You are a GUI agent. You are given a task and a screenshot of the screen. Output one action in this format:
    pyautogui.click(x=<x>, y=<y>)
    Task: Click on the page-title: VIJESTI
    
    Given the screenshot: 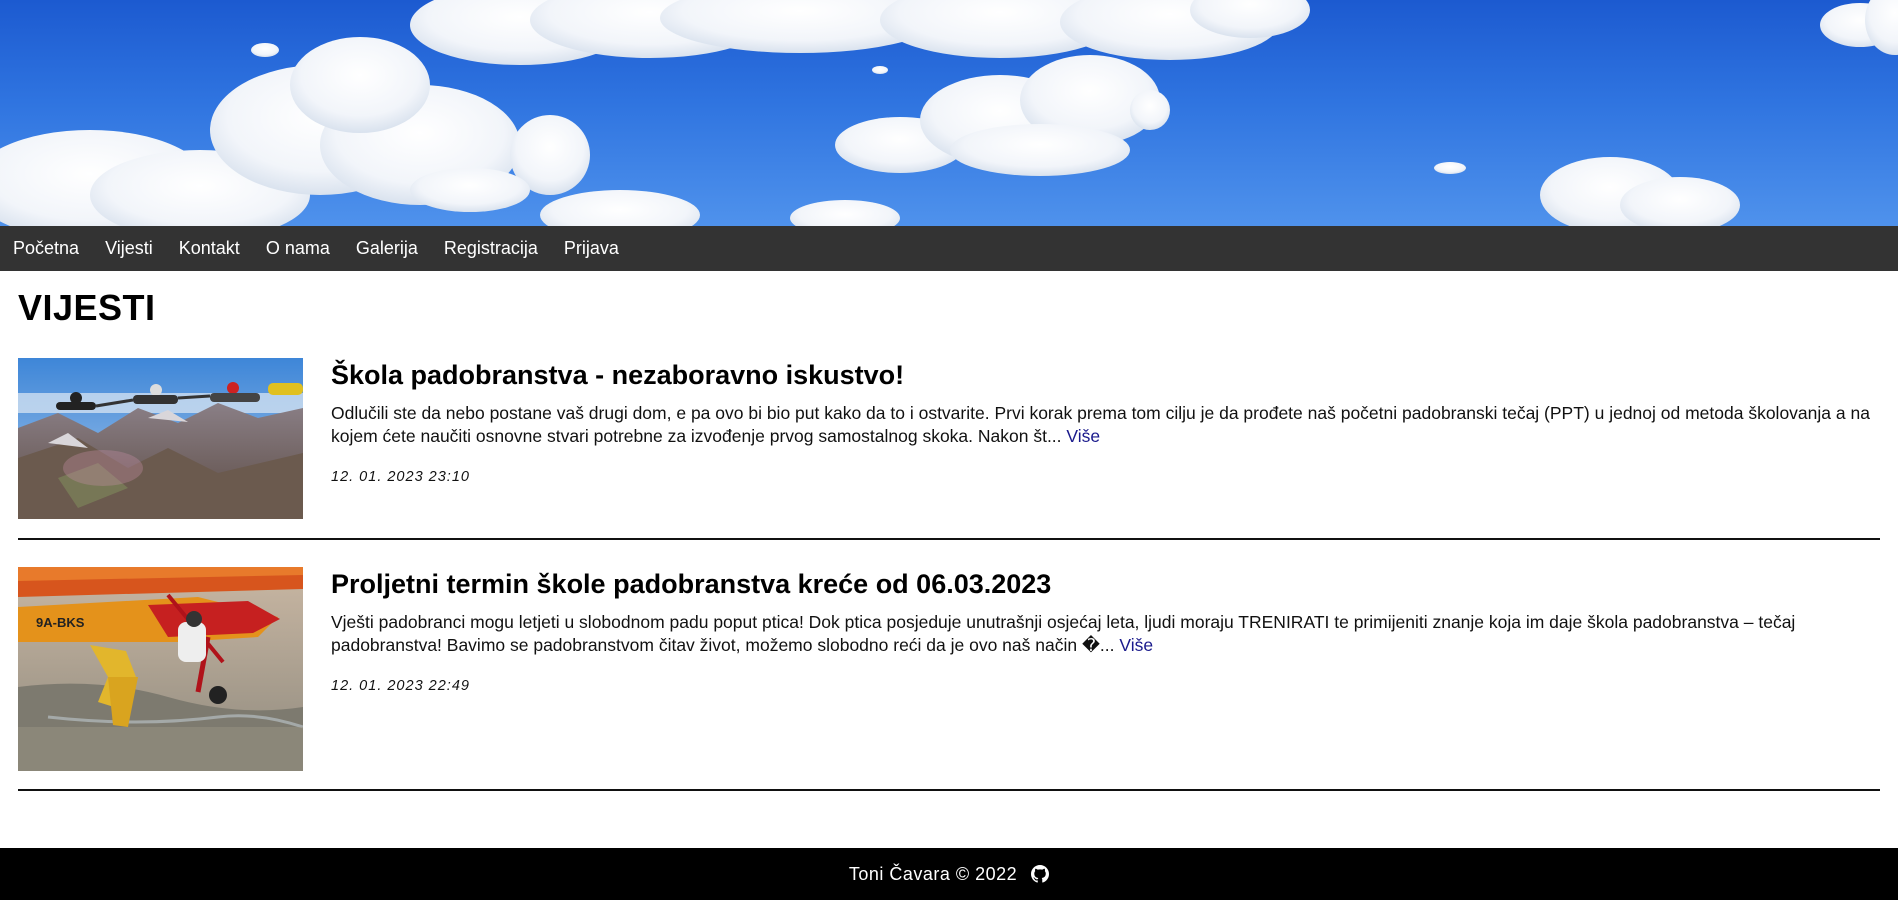 What is the action you would take?
    pyautogui.click(x=87, y=307)
    